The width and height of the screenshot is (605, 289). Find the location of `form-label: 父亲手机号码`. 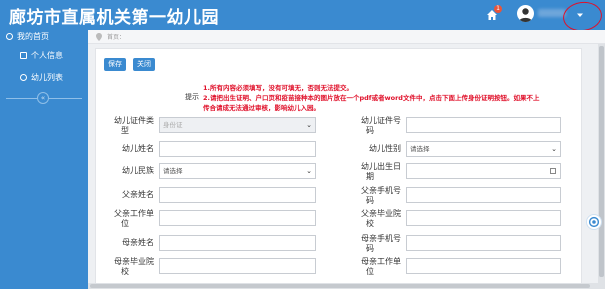

form-label: 父亲手机号码 is located at coordinates (370, 196).